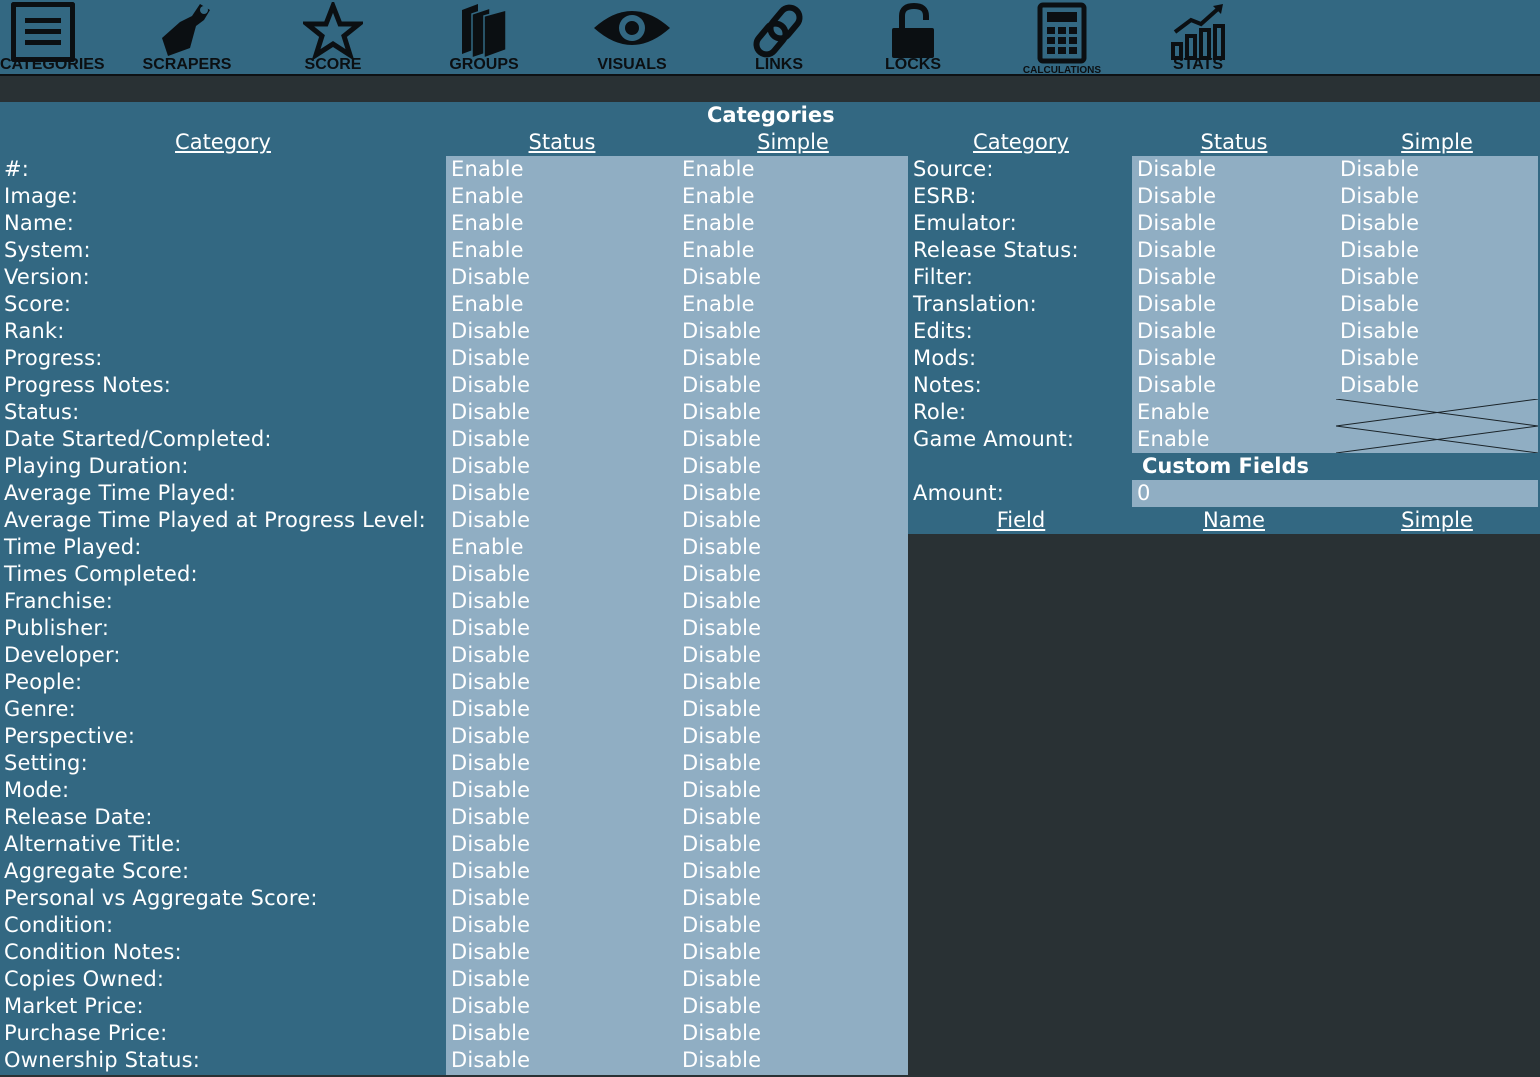  Describe the element at coordinates (1144, 493) in the screenshot. I see `amount-value: 0` at that location.